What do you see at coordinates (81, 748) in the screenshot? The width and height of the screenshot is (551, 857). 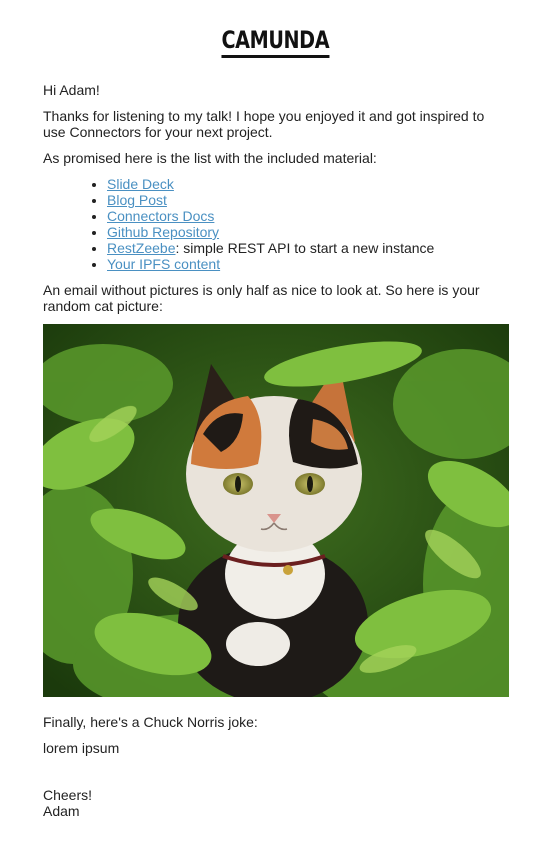 I see `joke-text: lorem ipsum` at bounding box center [81, 748].